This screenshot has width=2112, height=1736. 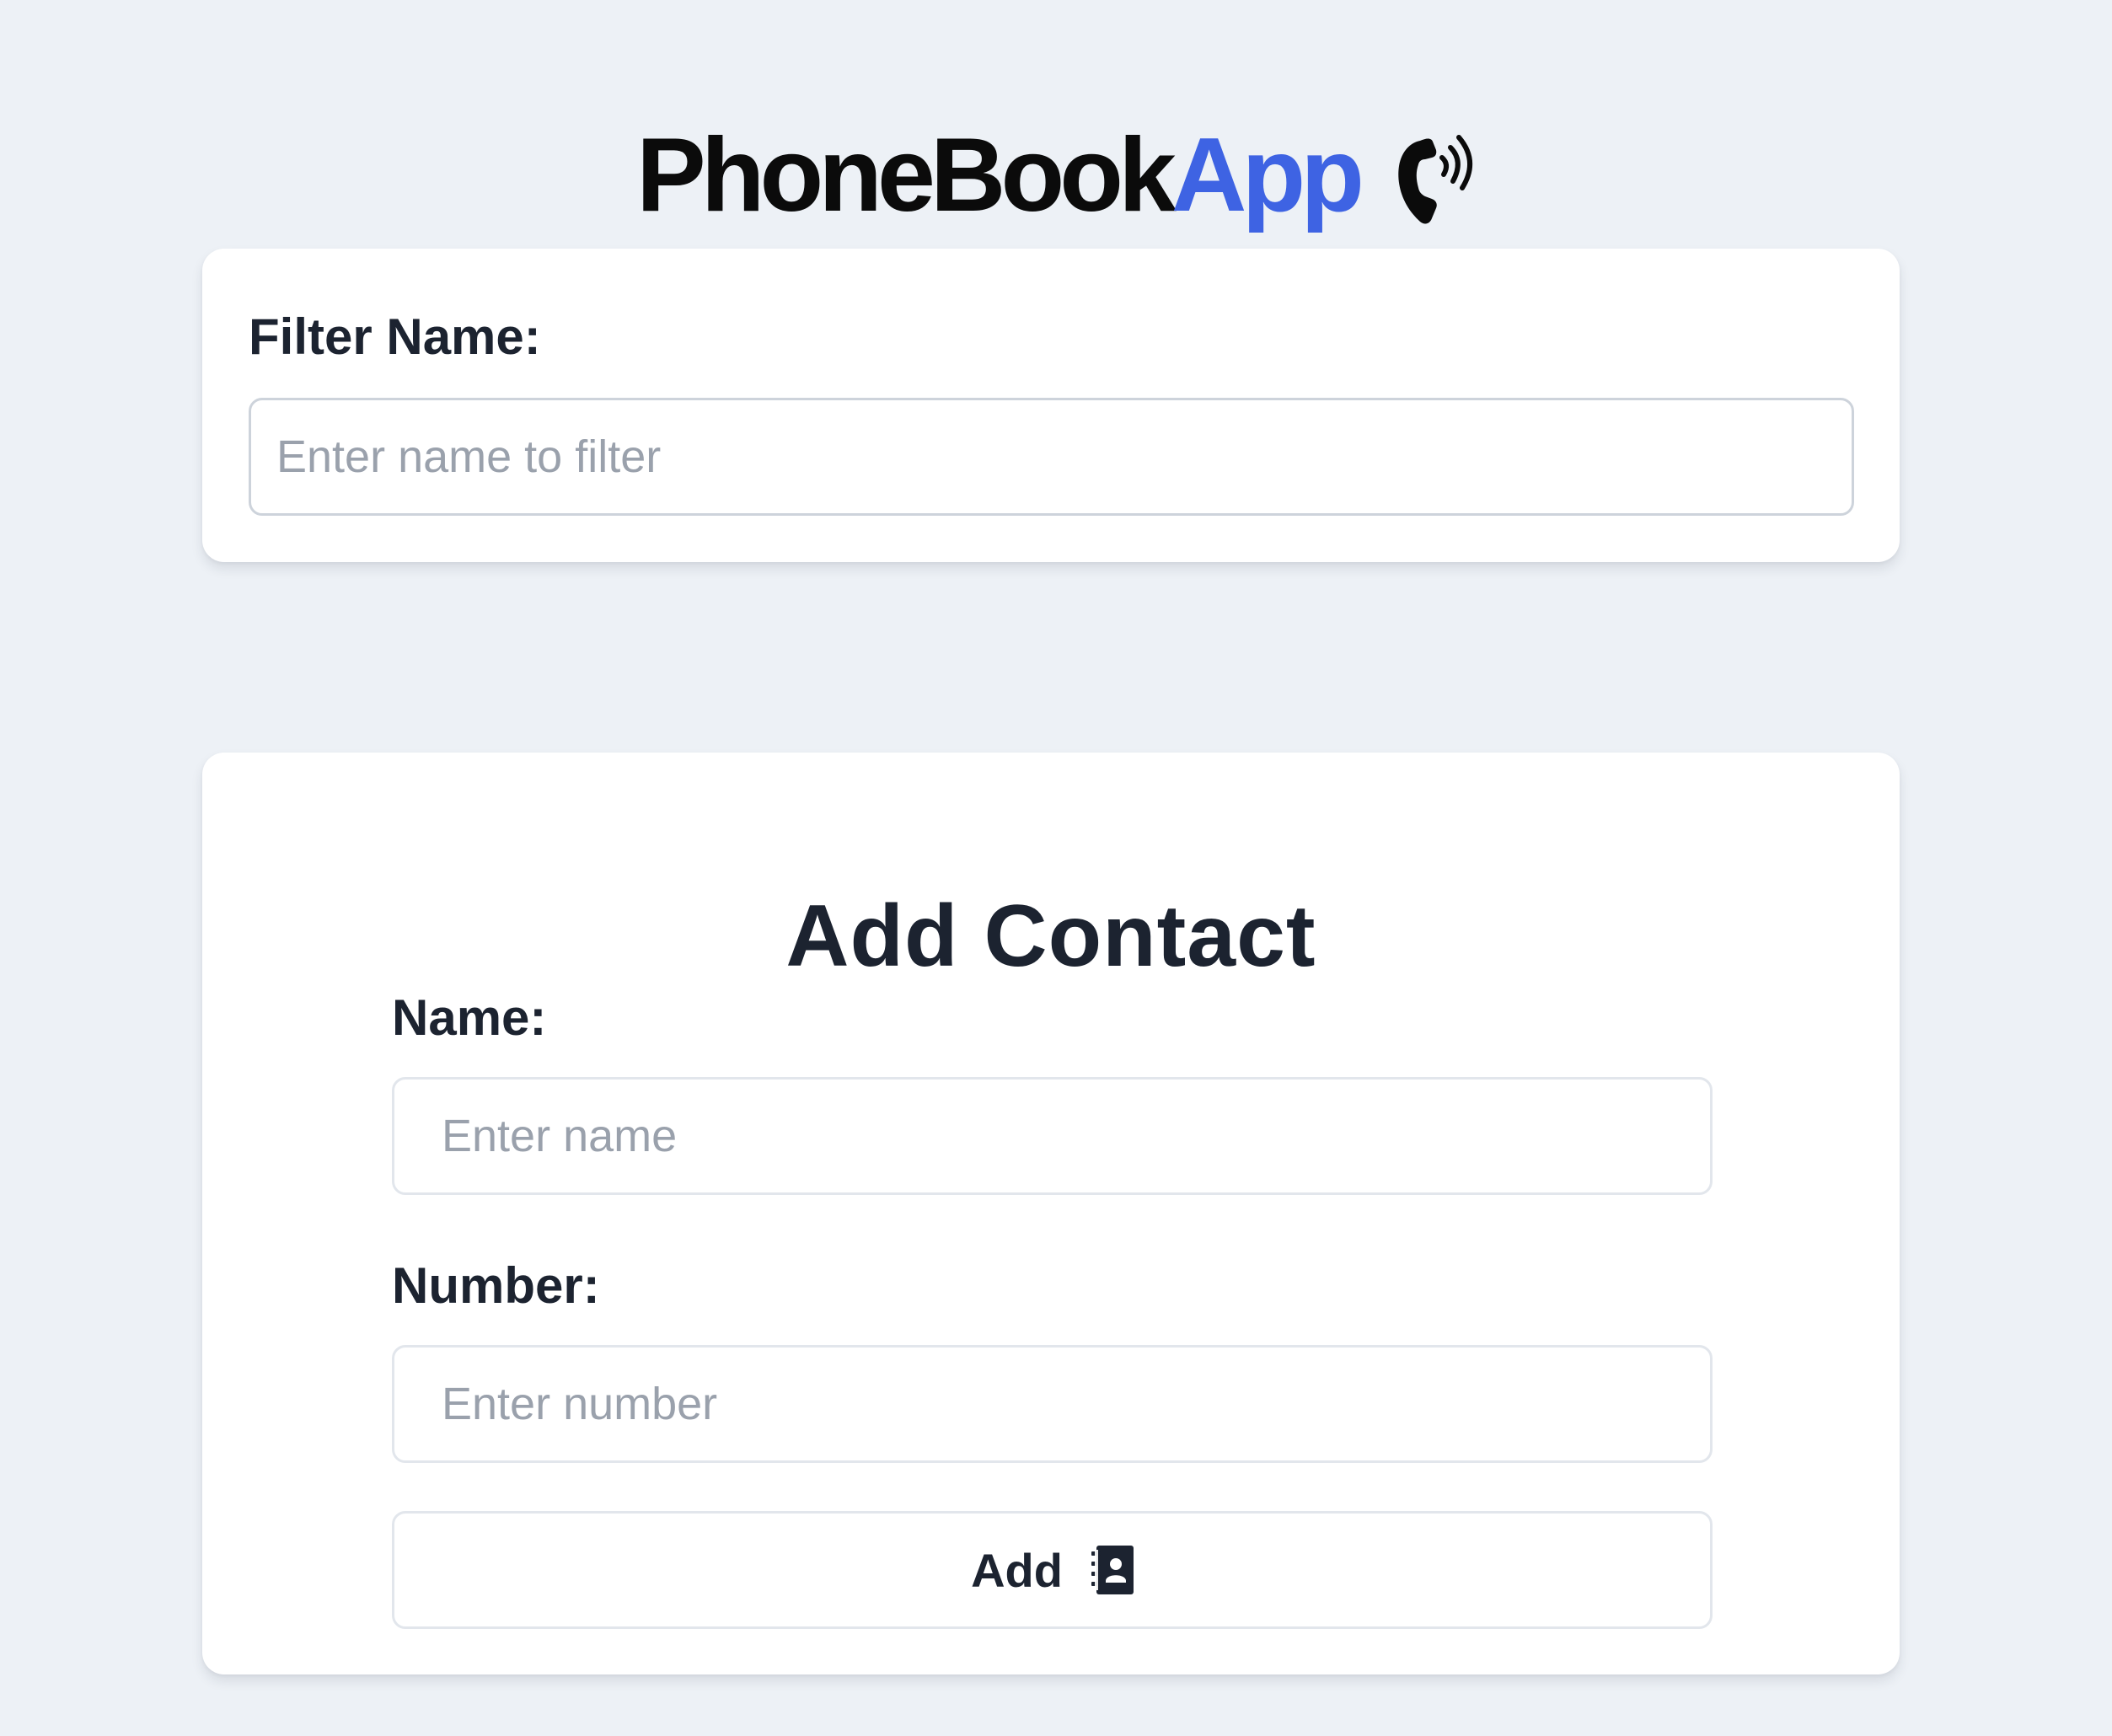 What do you see at coordinates (1112, 1570) in the screenshot?
I see `contact-book-icon` at bounding box center [1112, 1570].